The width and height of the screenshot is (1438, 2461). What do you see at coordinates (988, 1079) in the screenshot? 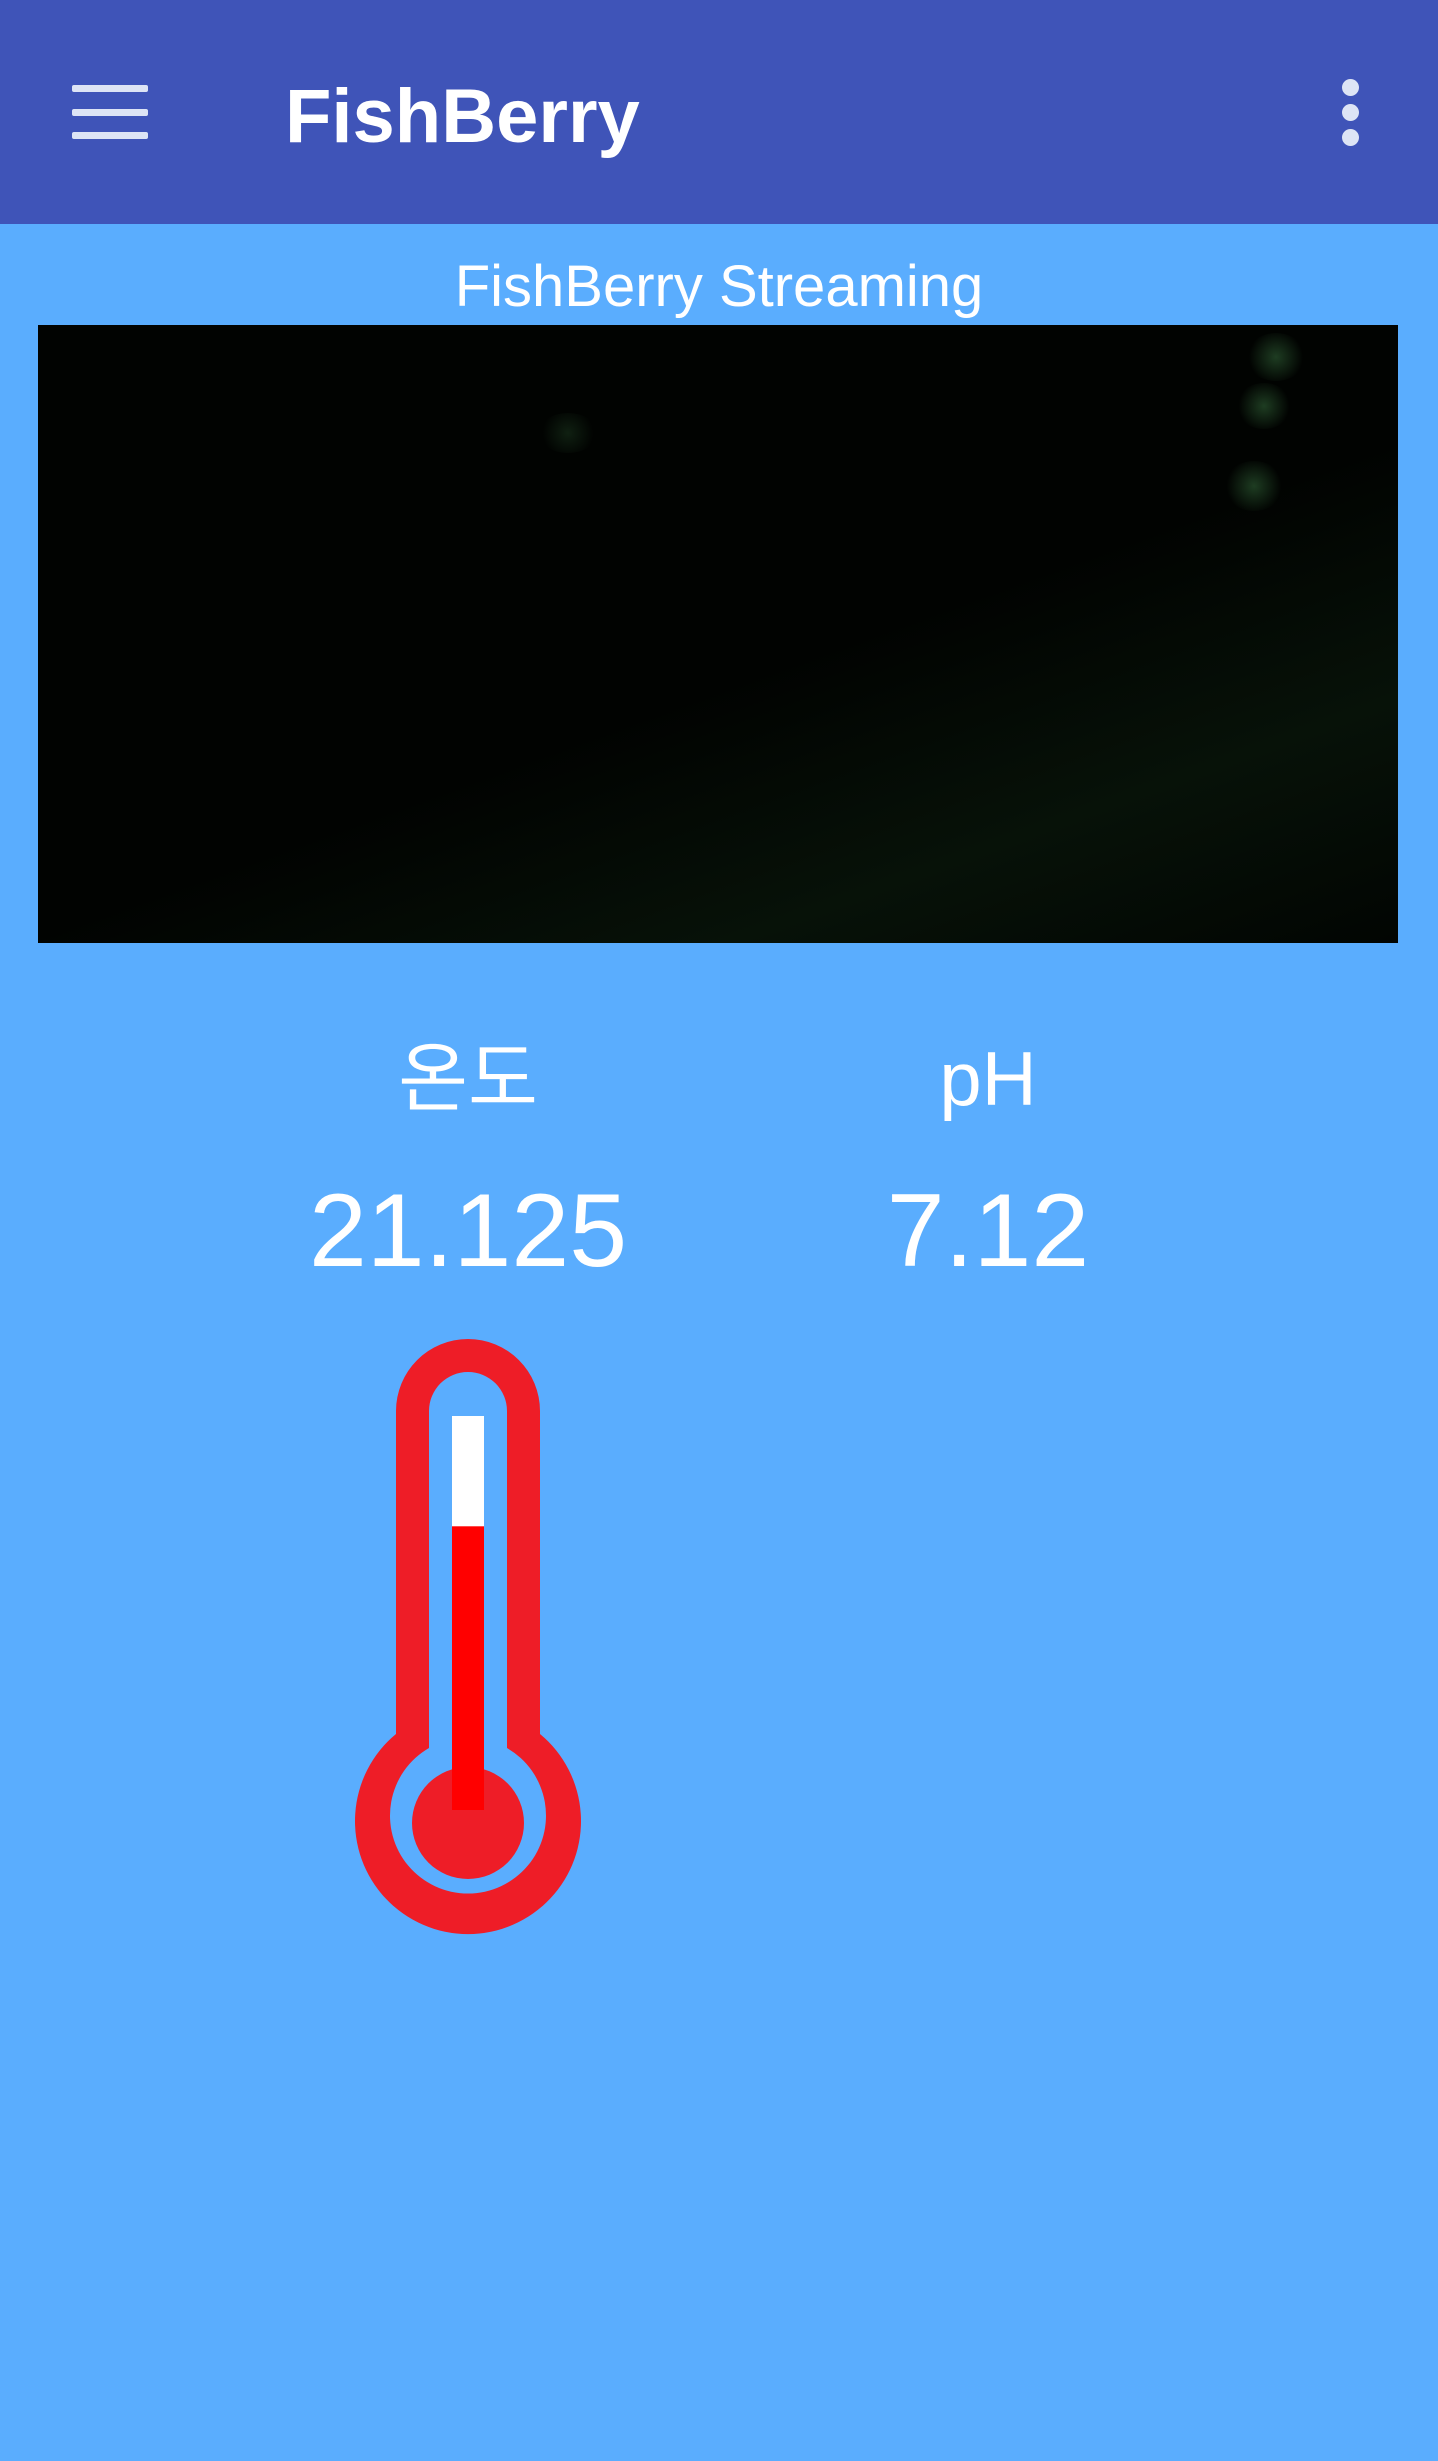
I see `ph-label: pH` at bounding box center [988, 1079].